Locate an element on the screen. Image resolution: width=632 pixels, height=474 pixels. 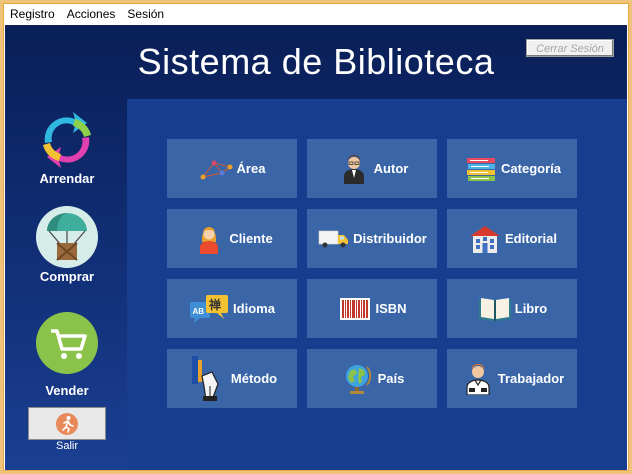
menu-registro: Registro is located at coordinates (32, 14).